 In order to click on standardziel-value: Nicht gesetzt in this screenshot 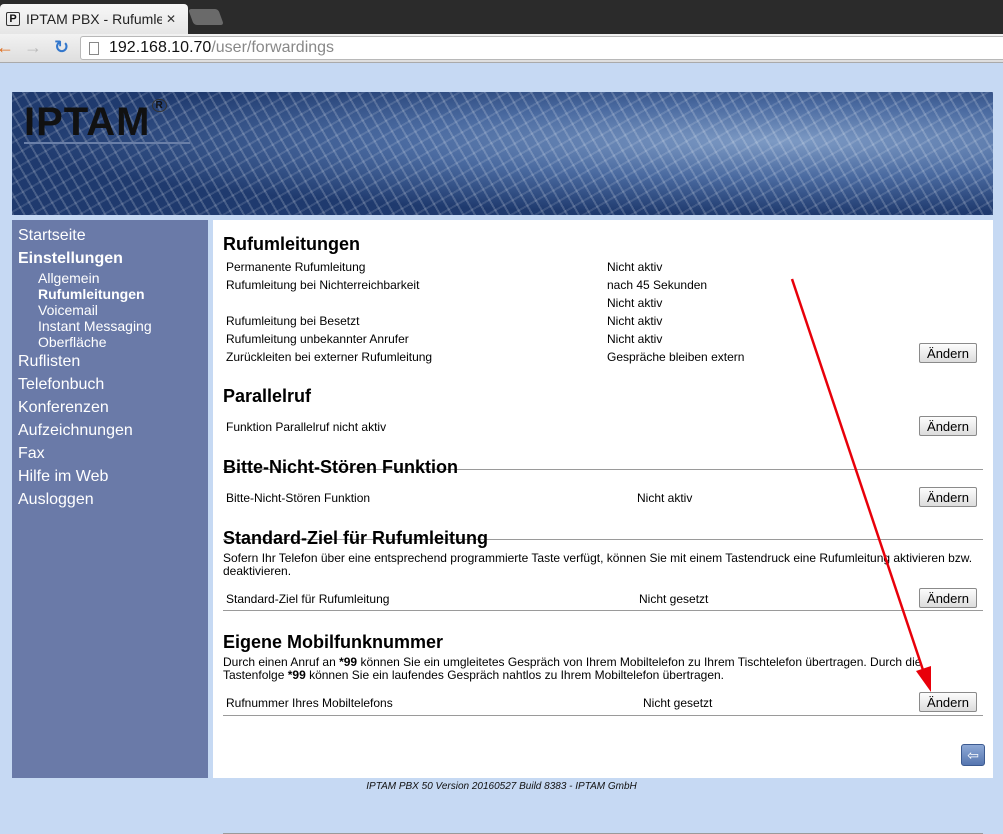, I will do `click(674, 599)`.